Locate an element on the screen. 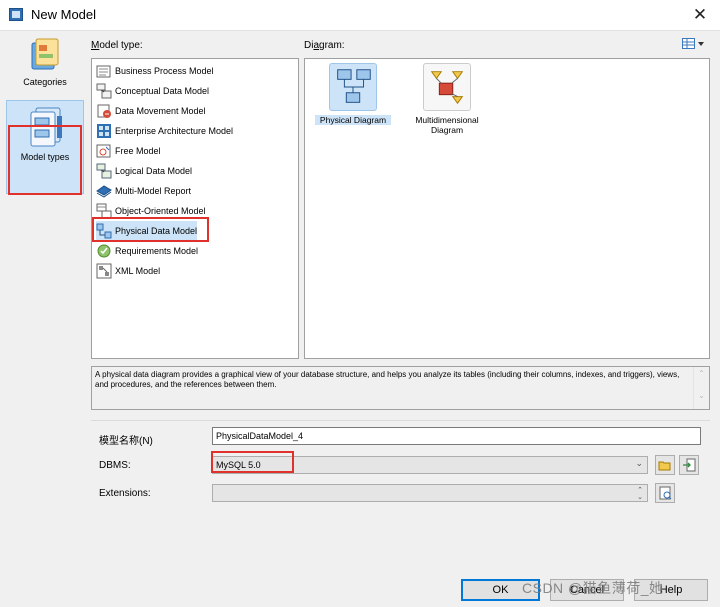 The width and height of the screenshot is (720, 607). diagram-label: Diagram: is located at coordinates (324, 45).